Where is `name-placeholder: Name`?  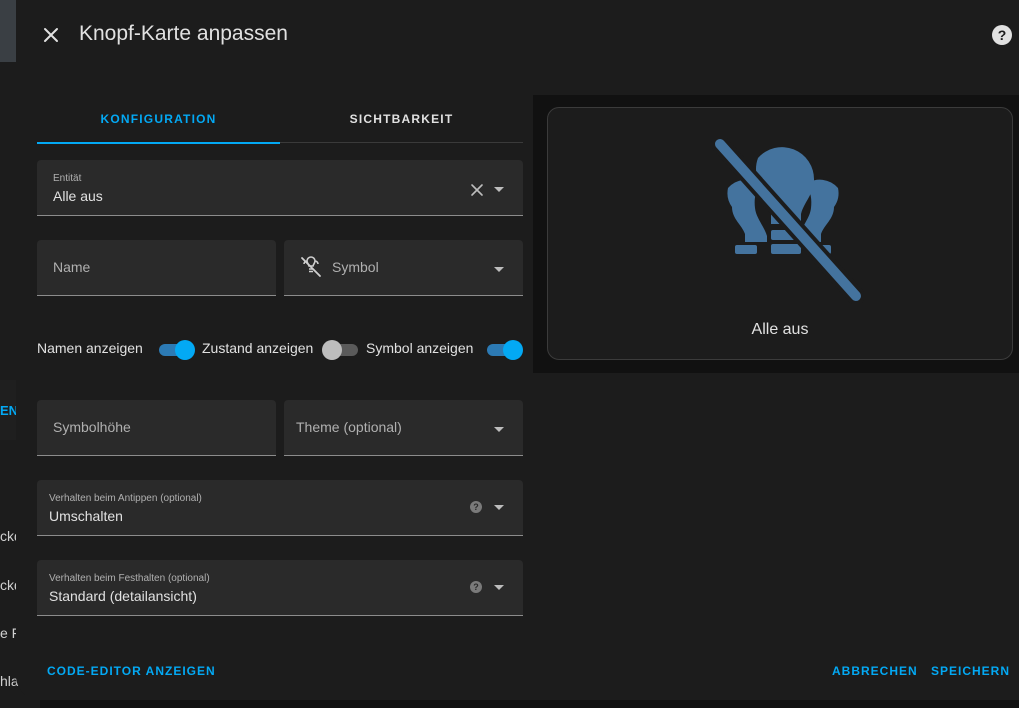
name-placeholder: Name is located at coordinates (72, 267).